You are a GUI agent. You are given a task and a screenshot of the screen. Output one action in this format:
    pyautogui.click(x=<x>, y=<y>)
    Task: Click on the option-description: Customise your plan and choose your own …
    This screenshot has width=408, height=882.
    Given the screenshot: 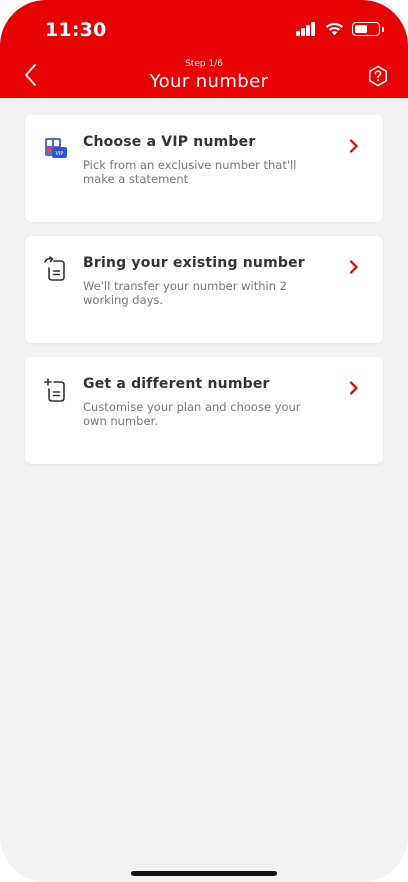 What is the action you would take?
    pyautogui.click(x=192, y=414)
    